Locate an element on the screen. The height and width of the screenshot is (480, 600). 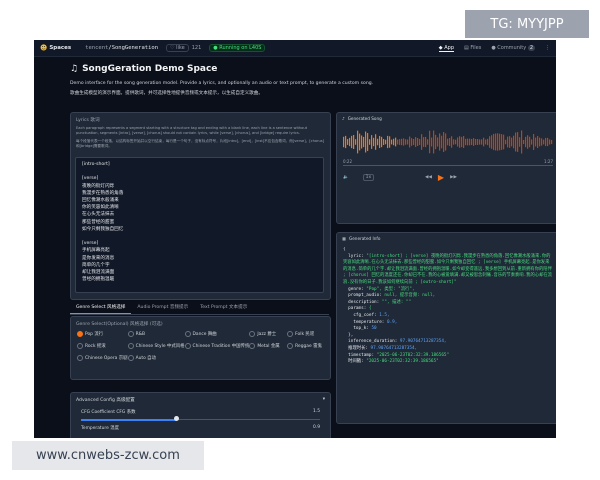
info-value: 97.90764713287354, is located at coordinates (394, 348).